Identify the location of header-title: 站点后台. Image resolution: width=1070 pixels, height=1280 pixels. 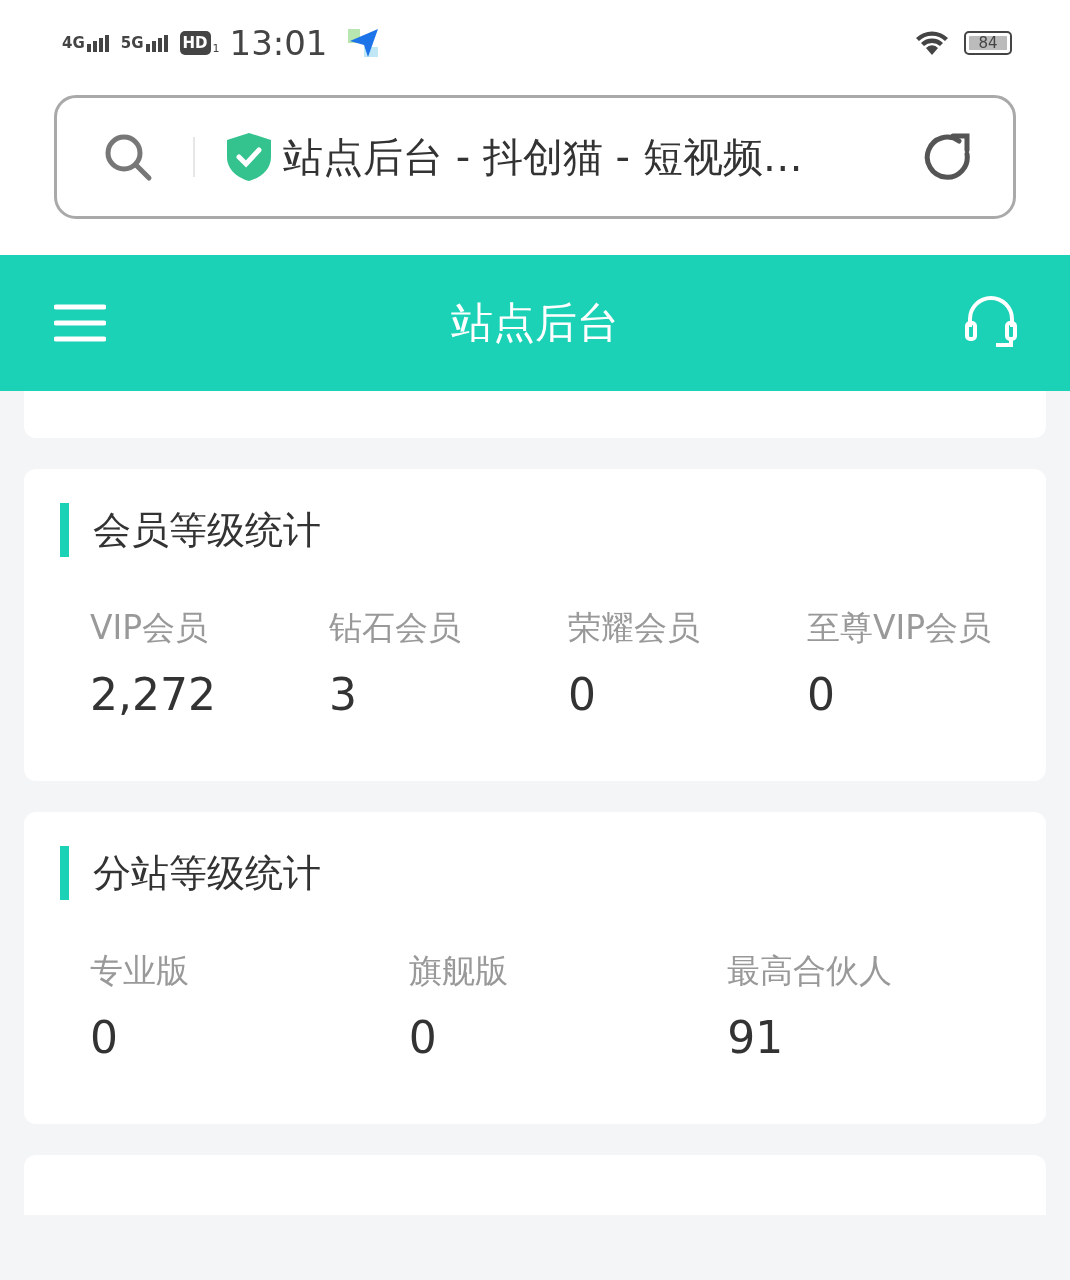
(535, 323).